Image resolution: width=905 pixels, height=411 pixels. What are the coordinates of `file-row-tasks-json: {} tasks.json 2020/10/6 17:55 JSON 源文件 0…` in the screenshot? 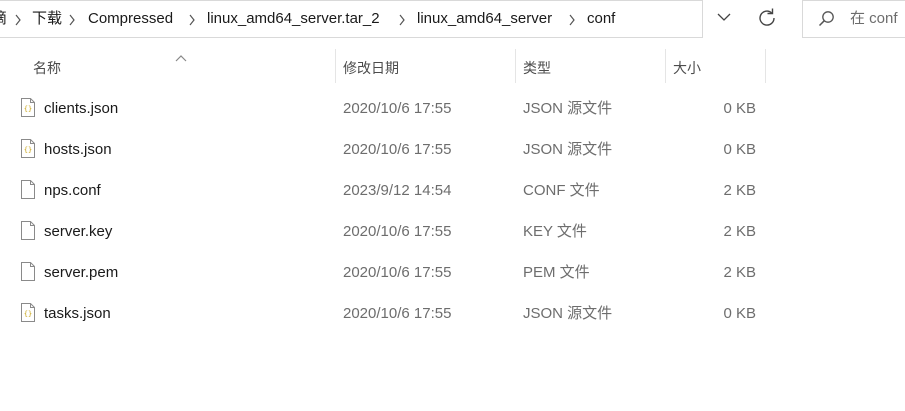 It's located at (452, 313).